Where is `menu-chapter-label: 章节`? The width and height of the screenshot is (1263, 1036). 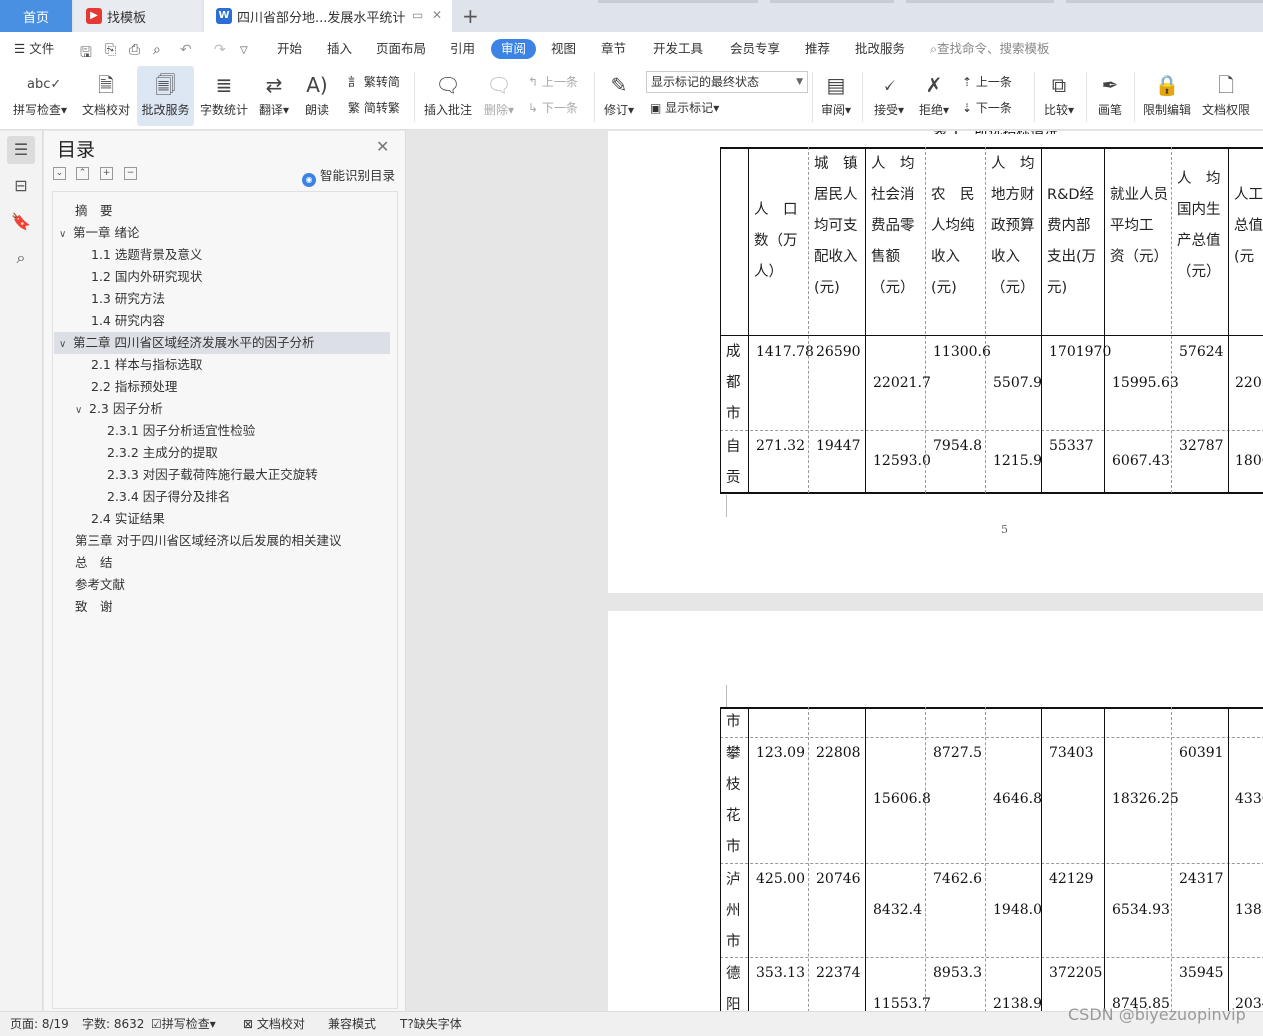
menu-chapter-label: 章节 is located at coordinates (614, 48).